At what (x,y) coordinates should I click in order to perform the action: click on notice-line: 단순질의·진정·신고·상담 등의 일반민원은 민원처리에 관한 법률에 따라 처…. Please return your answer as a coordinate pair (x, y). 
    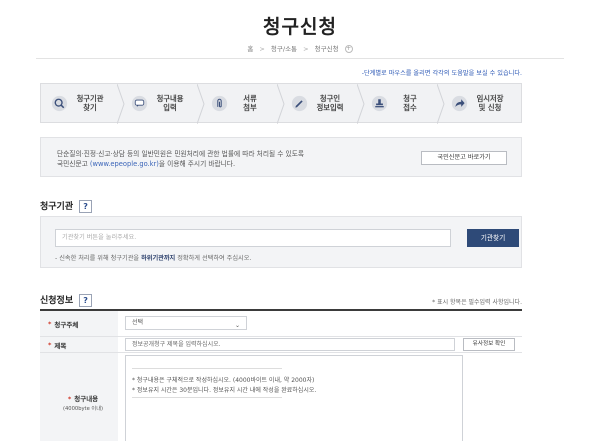
    Looking at the image, I should click on (180, 154).